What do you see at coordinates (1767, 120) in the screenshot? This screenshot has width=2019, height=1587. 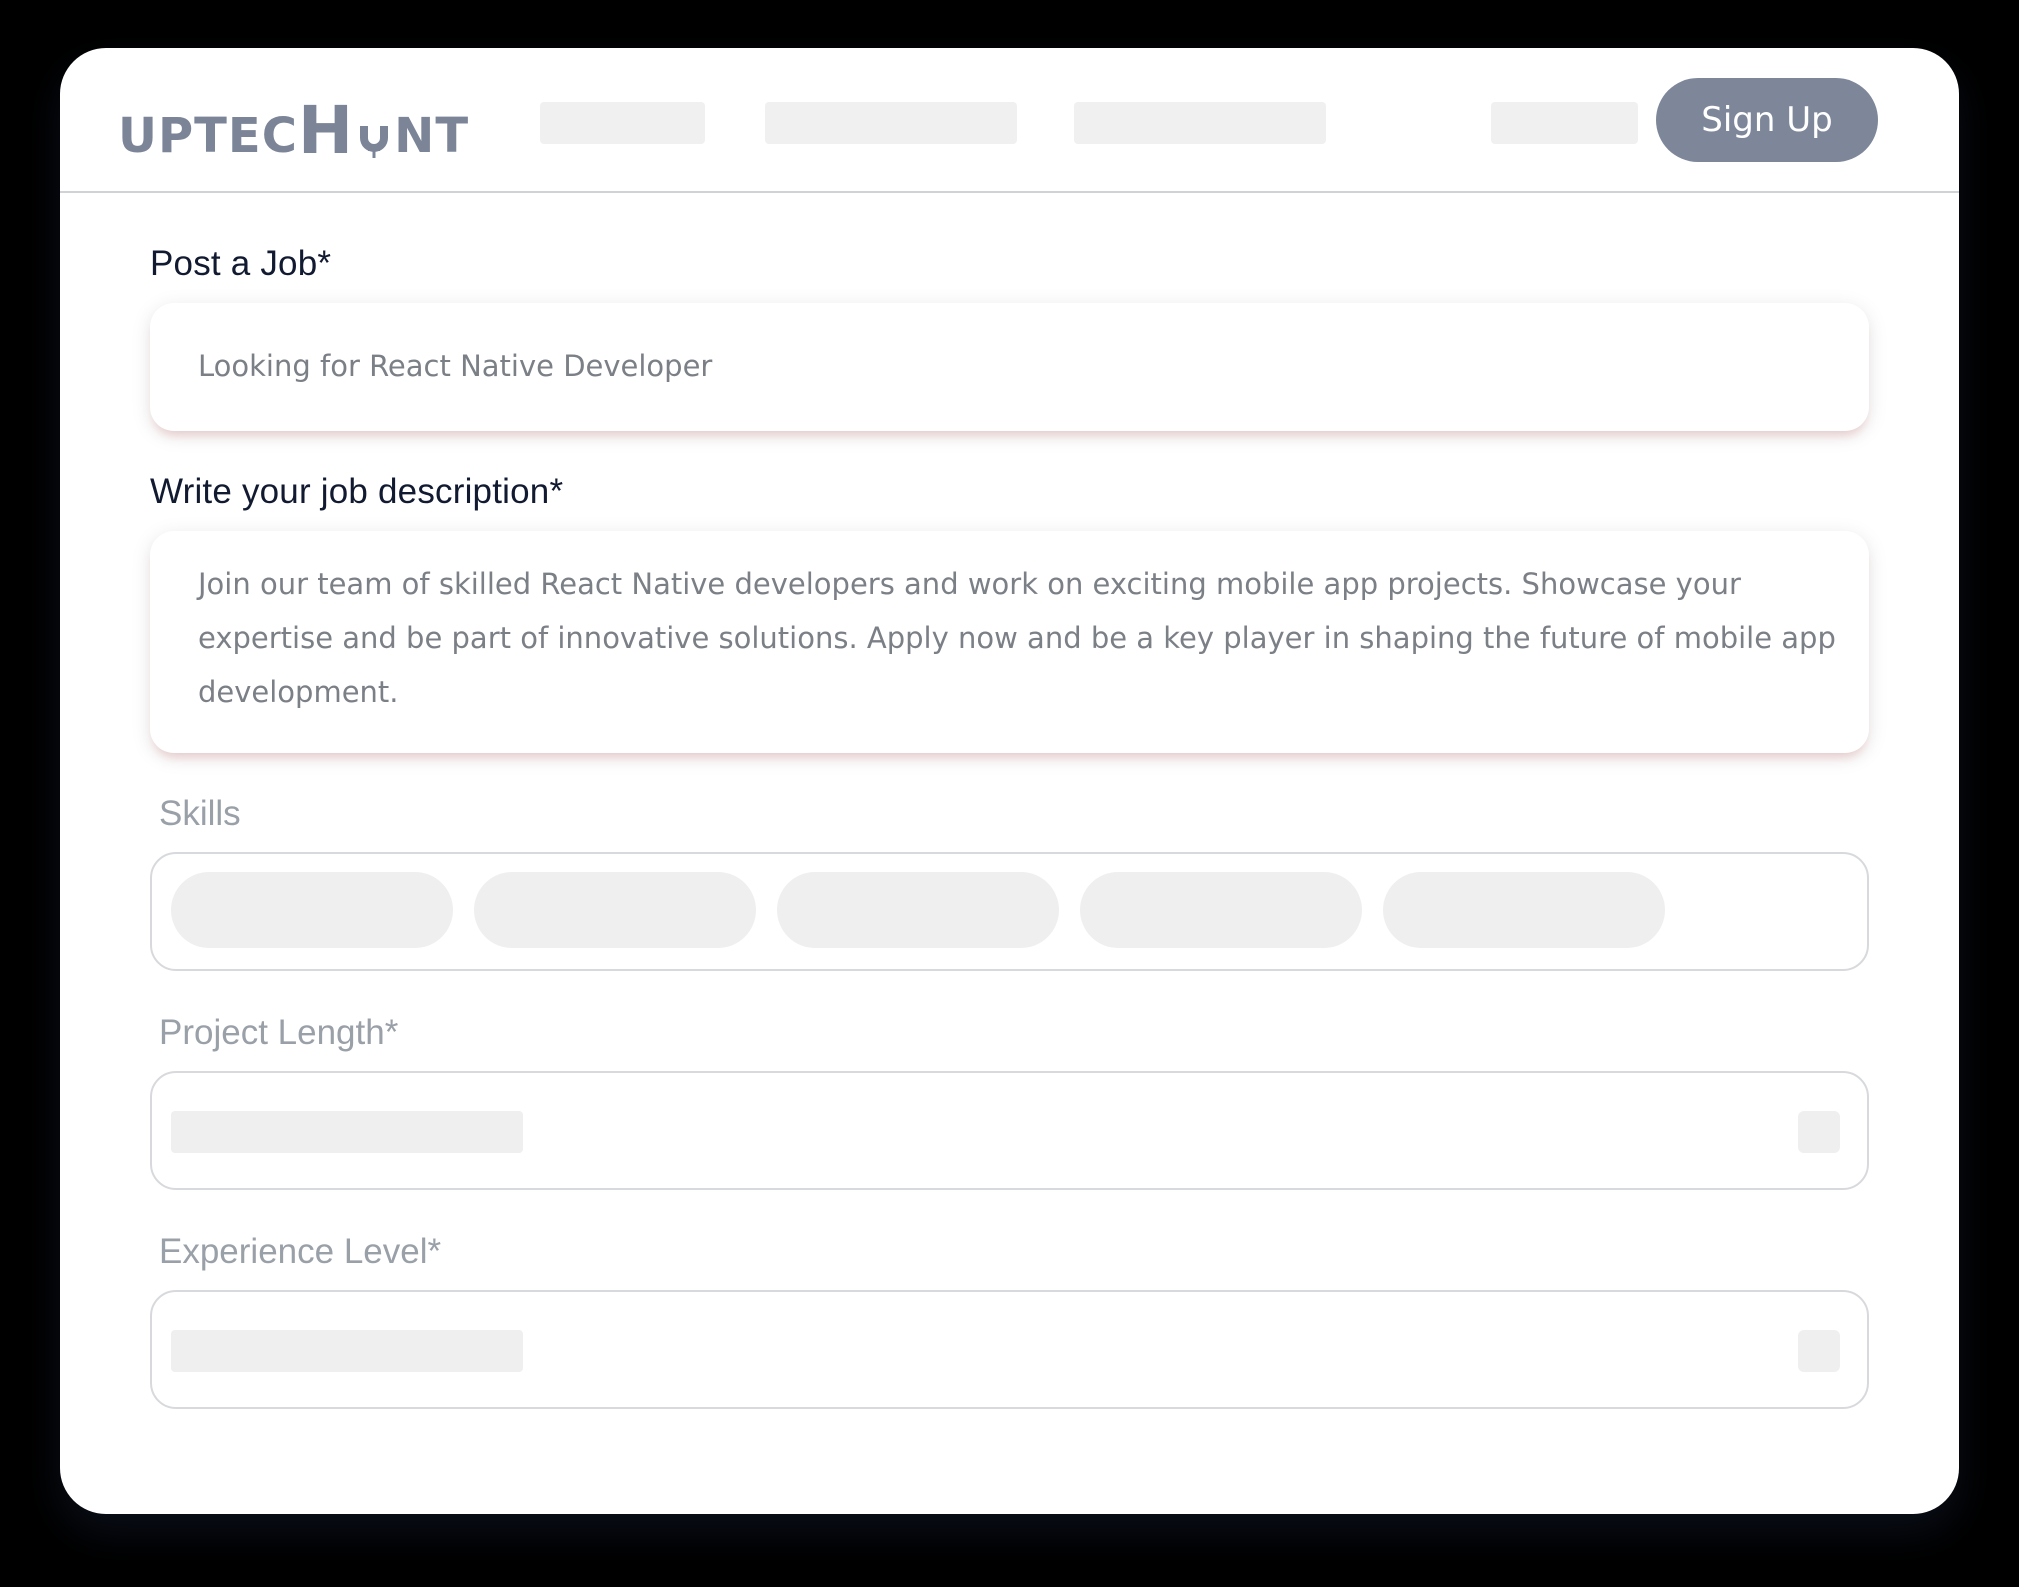 I see `sign-up-button: Sign Up` at bounding box center [1767, 120].